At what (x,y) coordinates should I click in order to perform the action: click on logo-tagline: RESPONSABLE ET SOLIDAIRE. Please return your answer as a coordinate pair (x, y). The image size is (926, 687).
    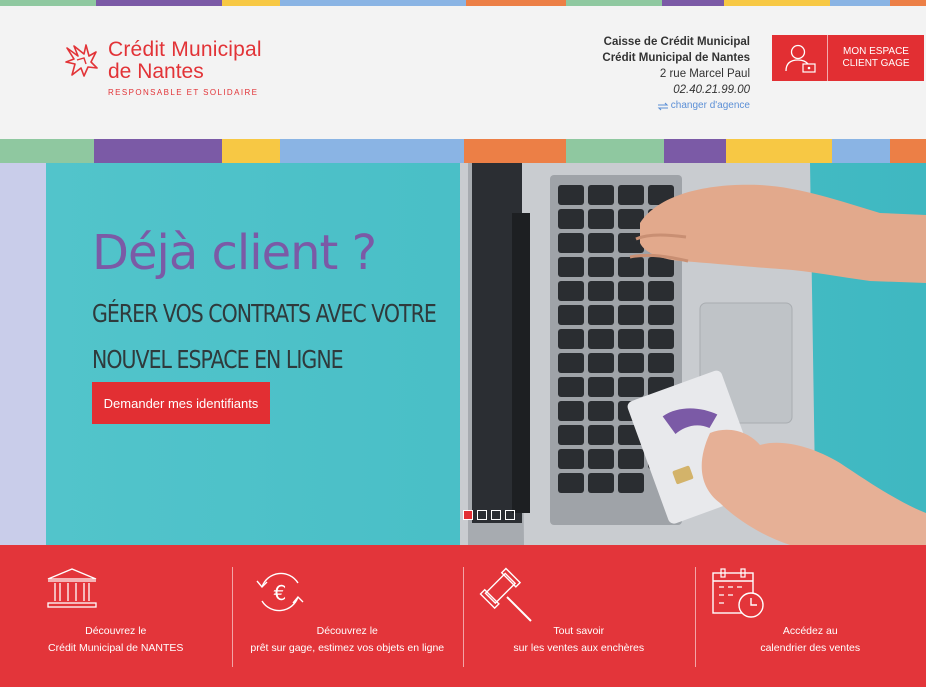
    Looking at the image, I should click on (183, 92).